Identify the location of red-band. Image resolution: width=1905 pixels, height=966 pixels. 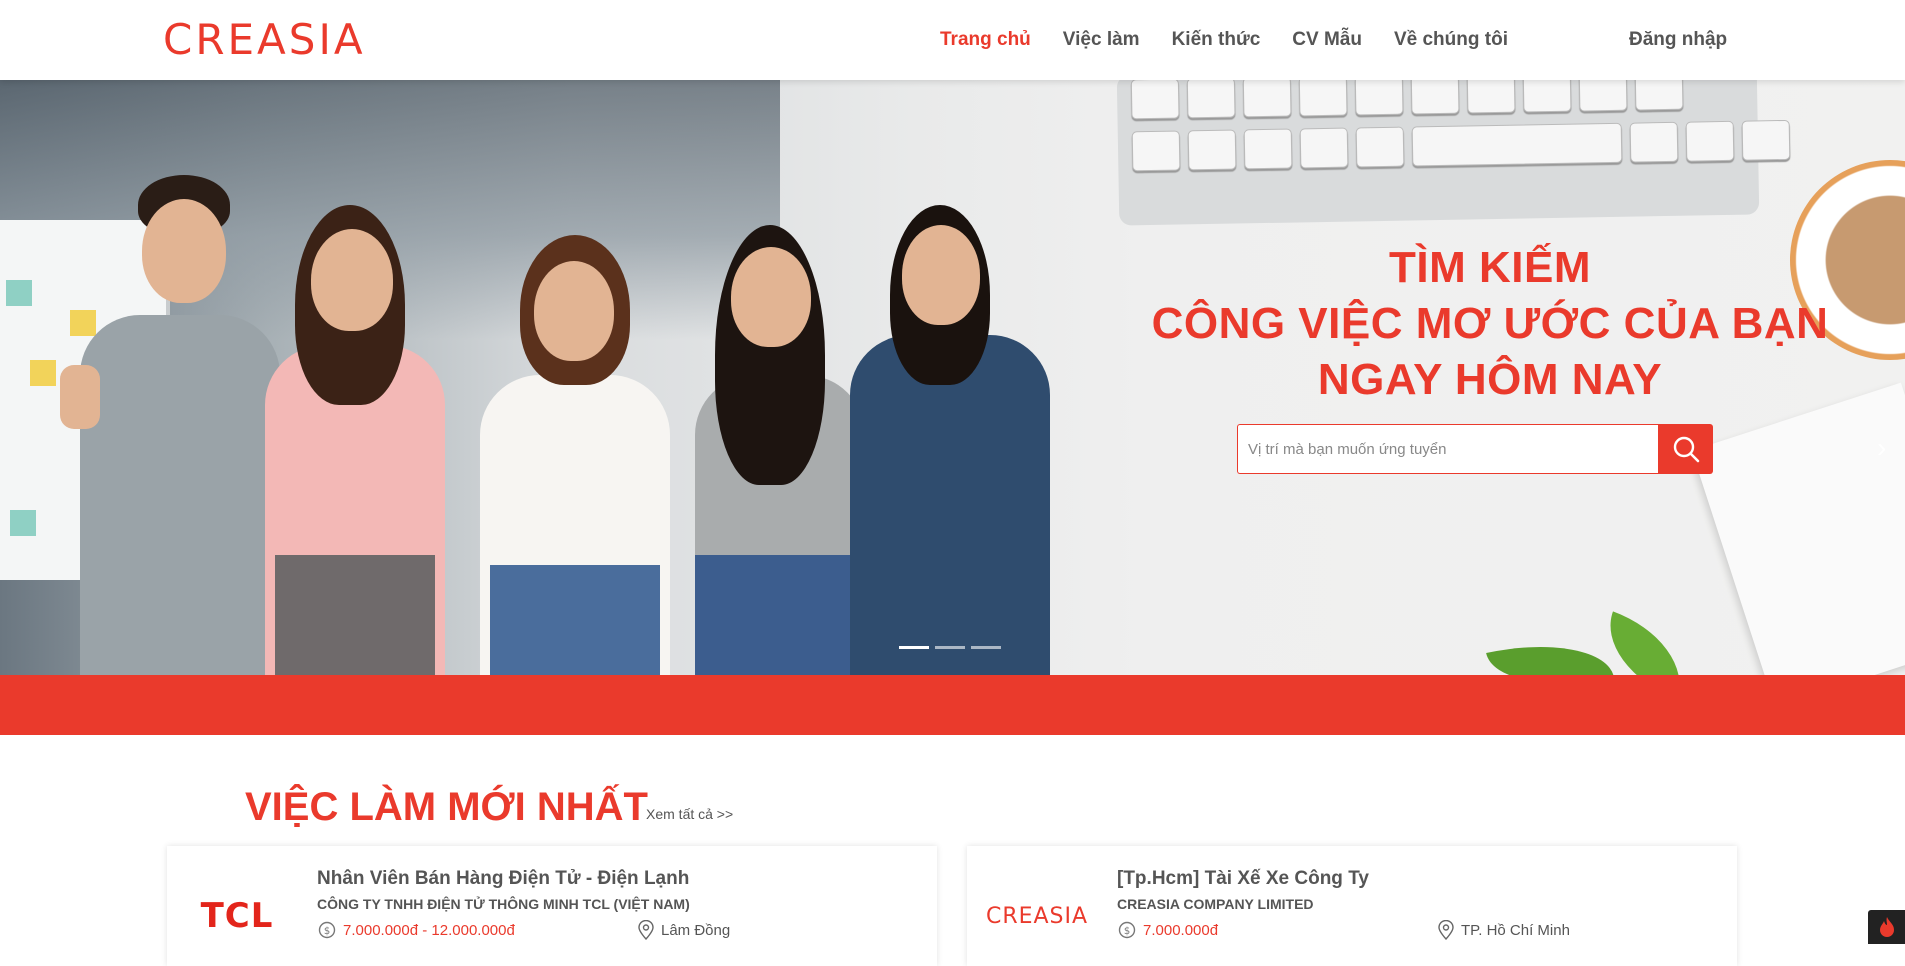
(952, 705).